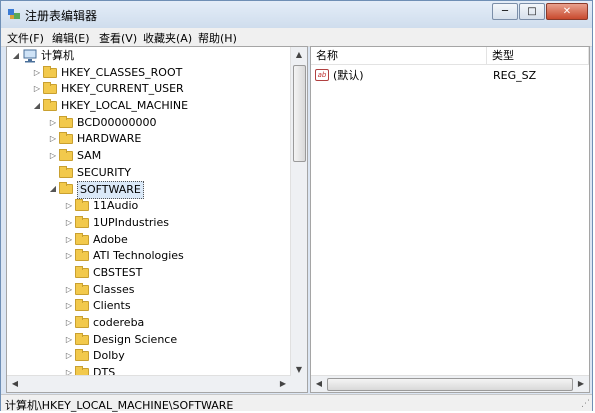 The image size is (595, 413). I want to click on window-title: 注册表编辑器, so click(61, 16).